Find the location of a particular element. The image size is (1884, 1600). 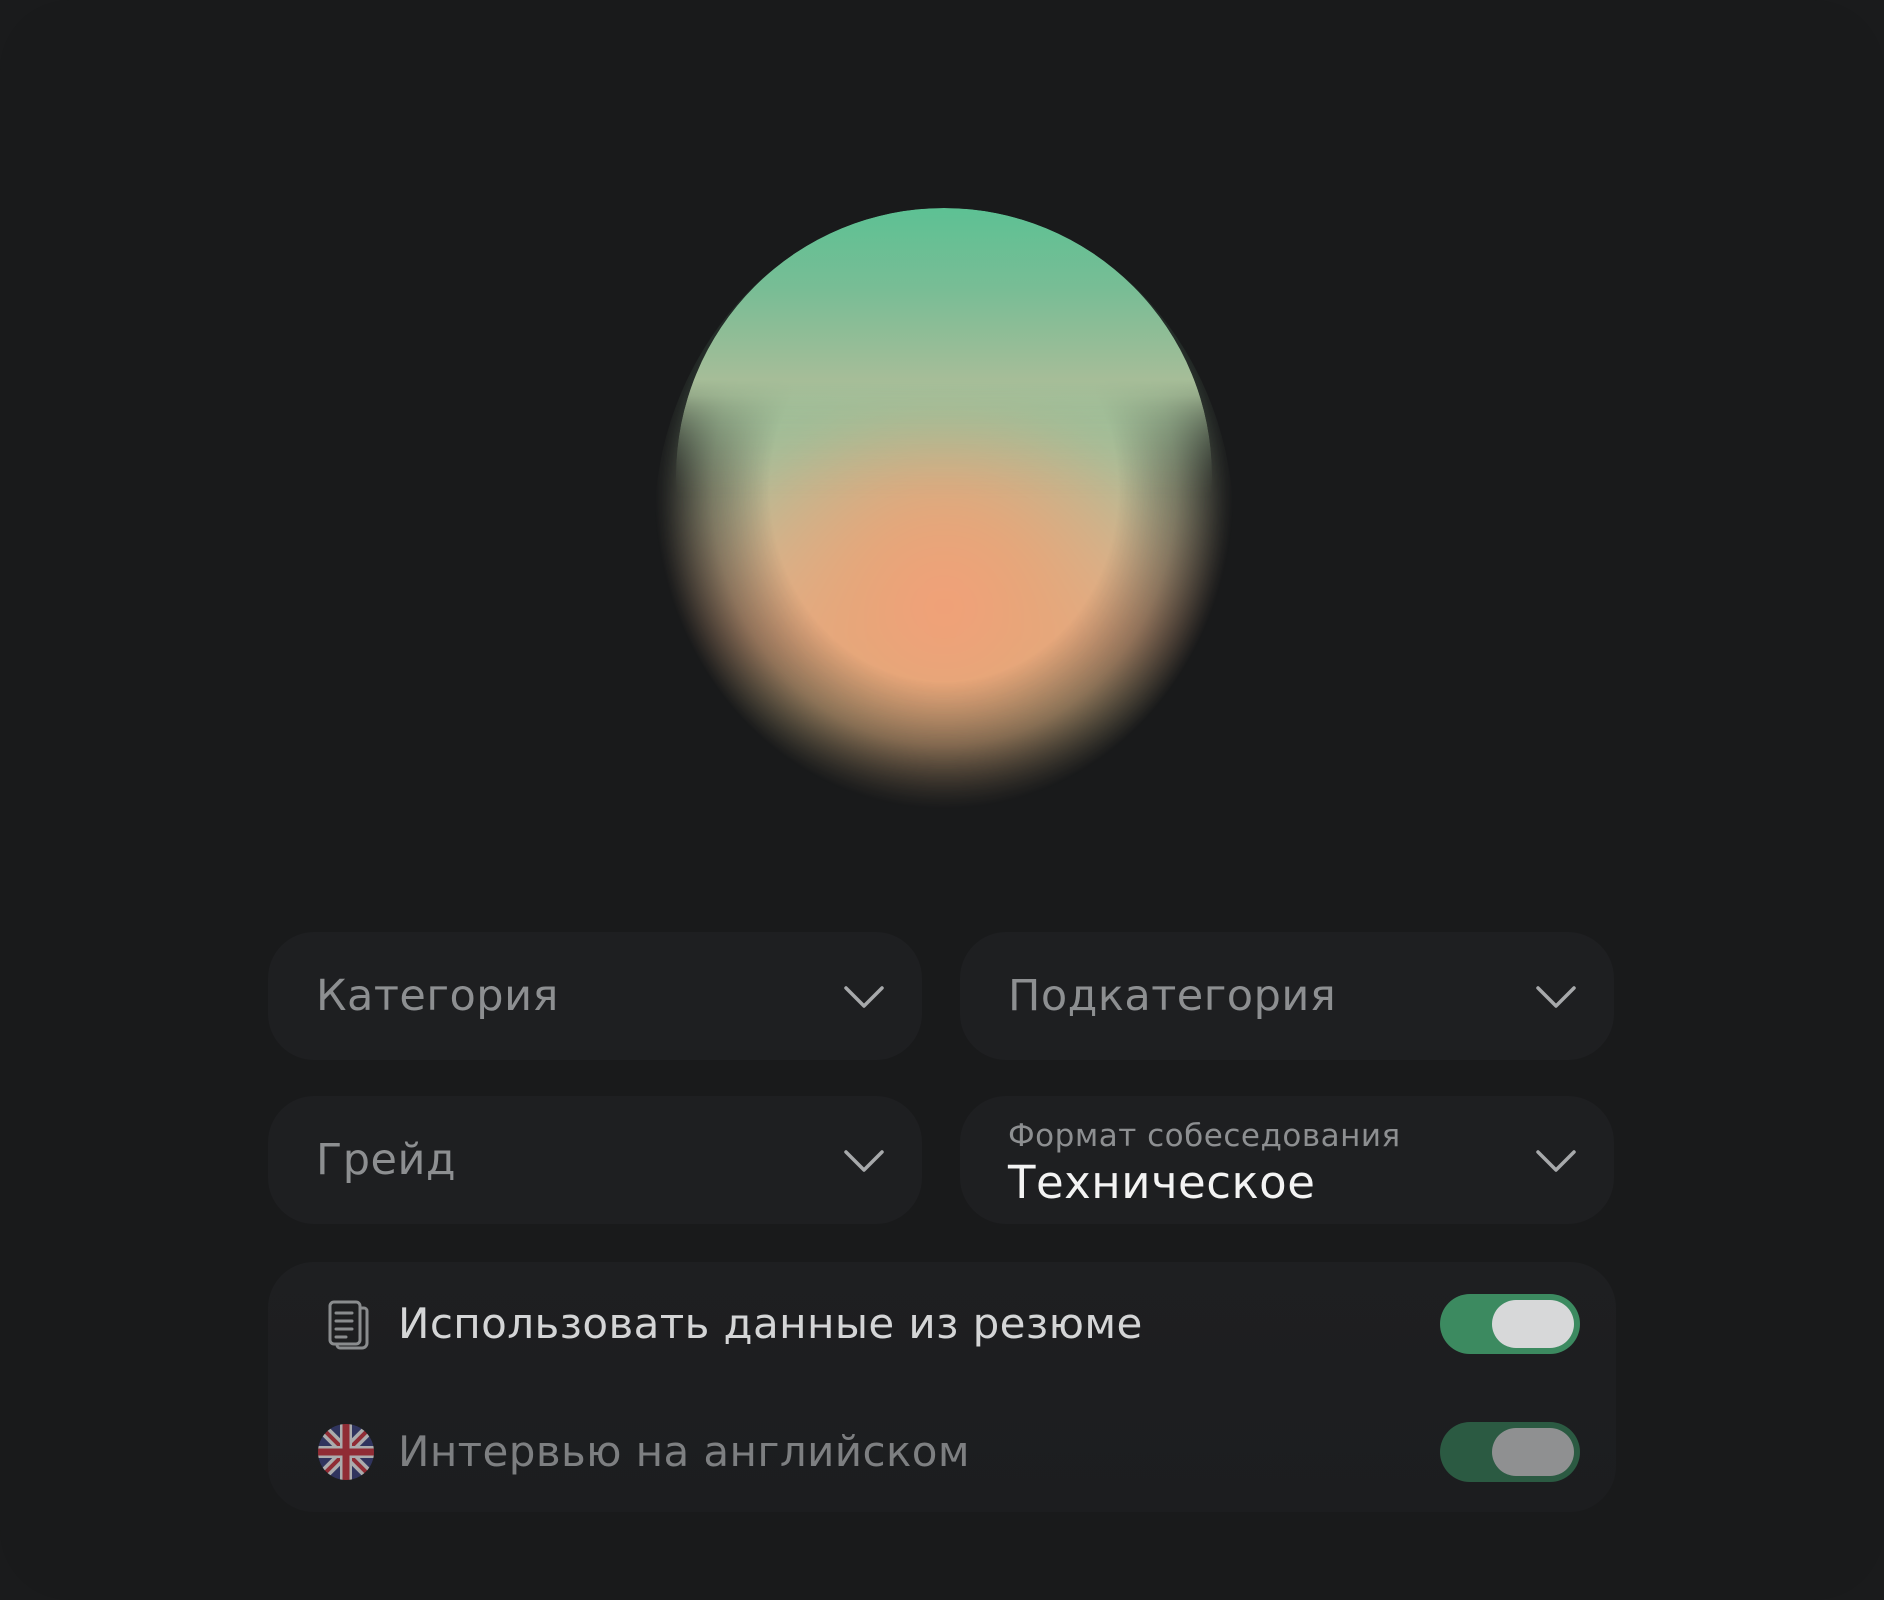

interview-format-value: Техническое is located at coordinates (1162, 1182).